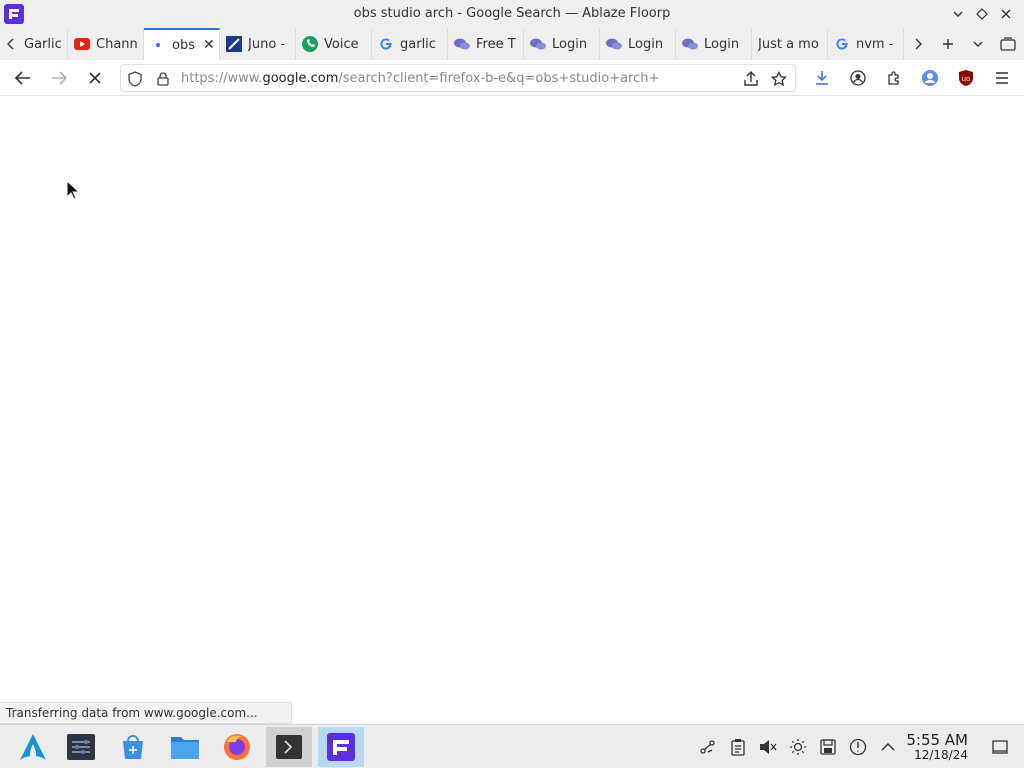 The height and width of the screenshot is (768, 1024). What do you see at coordinates (937, 740) in the screenshot?
I see `clock-time: 5:55 AM` at bounding box center [937, 740].